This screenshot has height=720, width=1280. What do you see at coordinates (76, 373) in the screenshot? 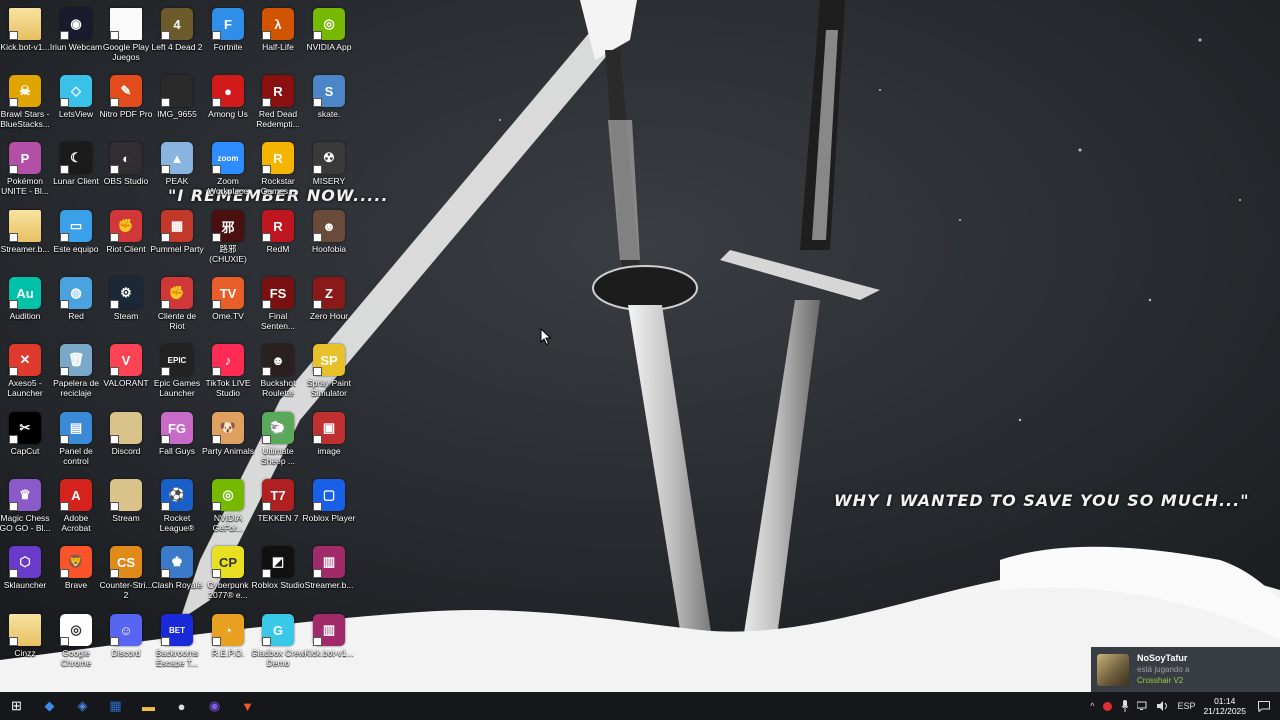
I see `desktop-icon: 🗑 Papelera de reciclaje` at bounding box center [76, 373].